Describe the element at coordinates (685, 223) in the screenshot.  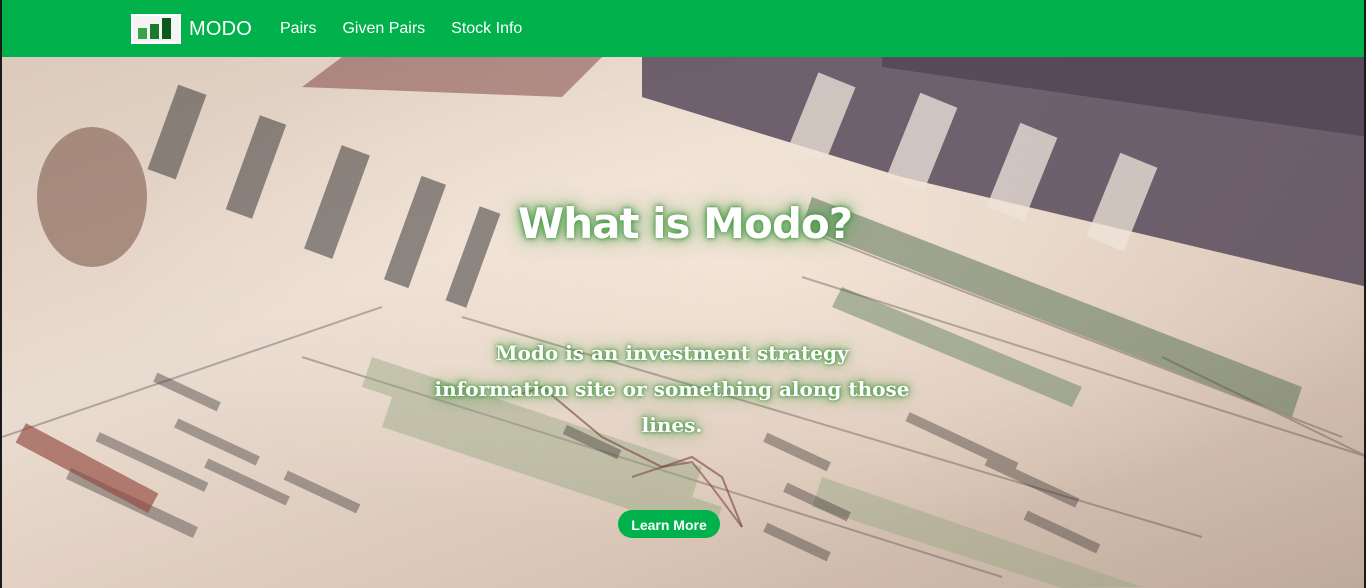
I see `hero-title: What is Modo?` at that location.